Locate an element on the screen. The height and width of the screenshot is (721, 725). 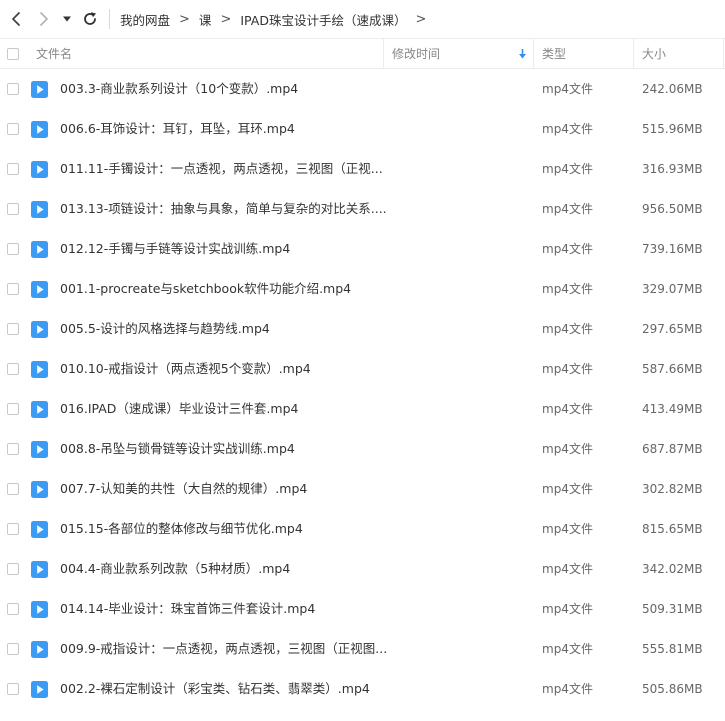
file-name: 016.IPAD（速成课）毕业设计三件套.mp4 is located at coordinates (179, 409).